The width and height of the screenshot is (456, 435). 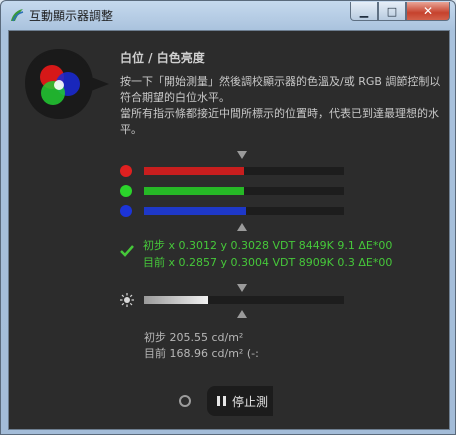 What do you see at coordinates (250, 401) in the screenshot?
I see `stop-button-label: 停止測` at bounding box center [250, 401].